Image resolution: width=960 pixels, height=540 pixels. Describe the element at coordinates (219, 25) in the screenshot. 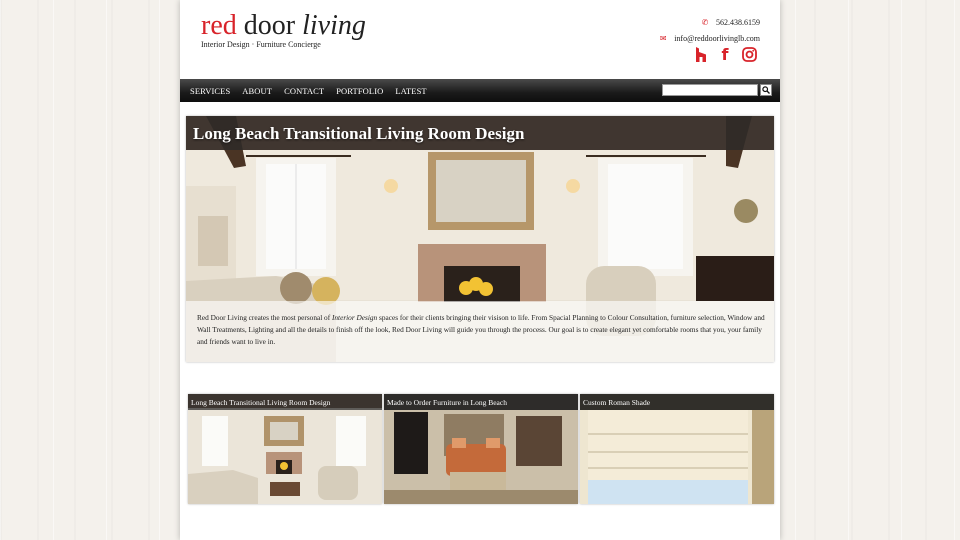

I see `logo-word-red: red` at that location.